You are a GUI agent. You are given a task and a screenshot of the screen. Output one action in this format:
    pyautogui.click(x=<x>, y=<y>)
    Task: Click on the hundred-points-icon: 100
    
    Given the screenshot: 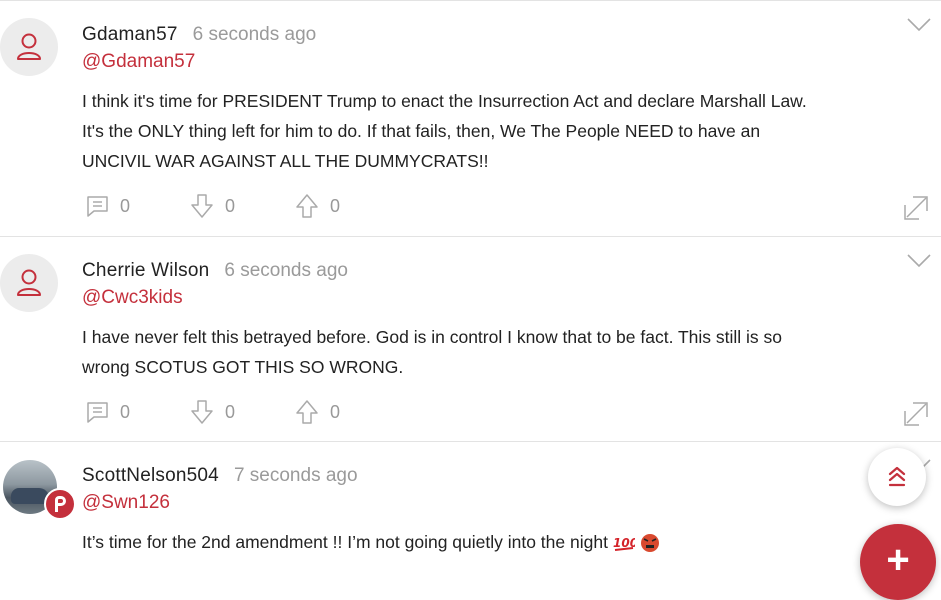 What is the action you would take?
    pyautogui.click(x=624, y=544)
    